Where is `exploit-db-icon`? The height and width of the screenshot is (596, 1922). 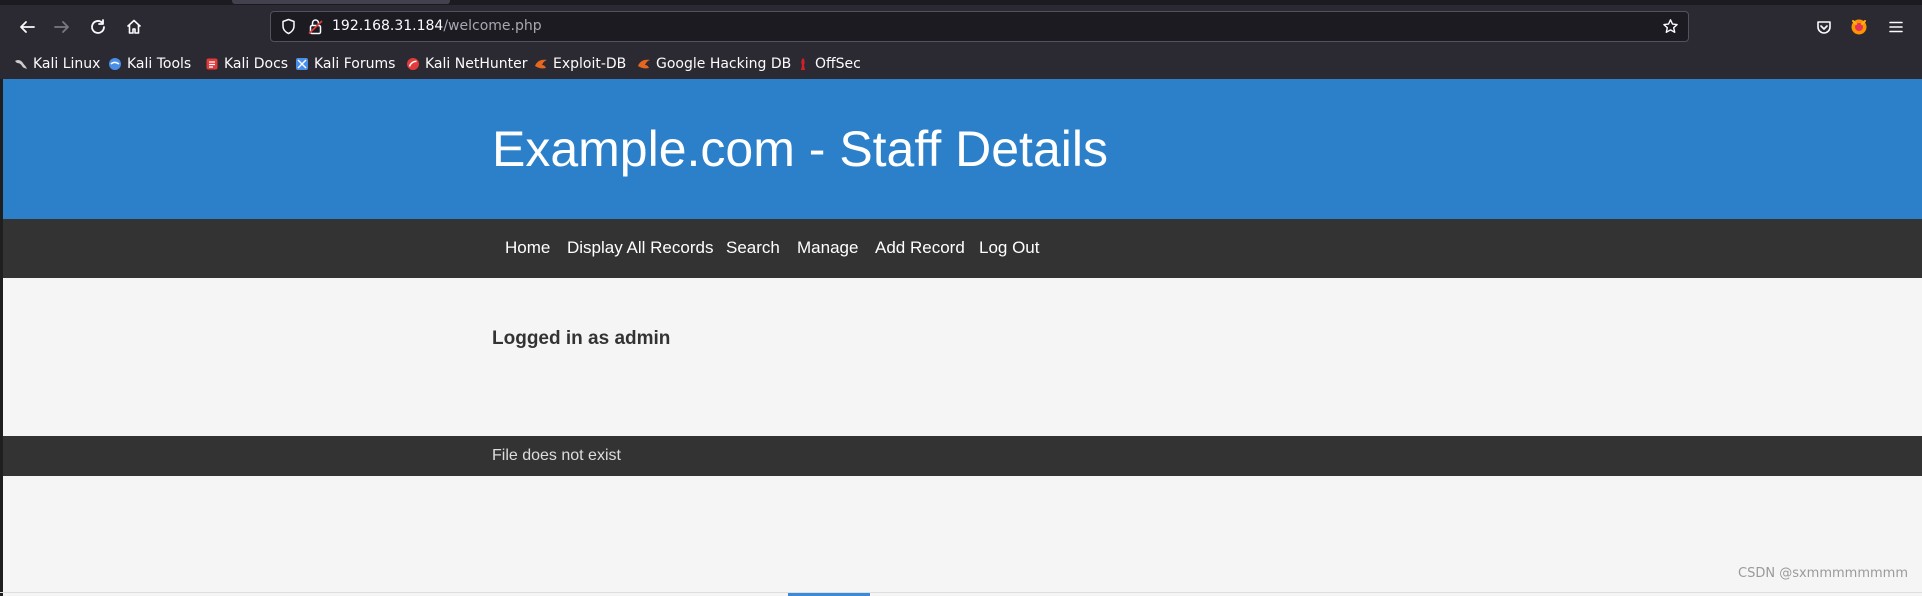 exploit-db-icon is located at coordinates (541, 64).